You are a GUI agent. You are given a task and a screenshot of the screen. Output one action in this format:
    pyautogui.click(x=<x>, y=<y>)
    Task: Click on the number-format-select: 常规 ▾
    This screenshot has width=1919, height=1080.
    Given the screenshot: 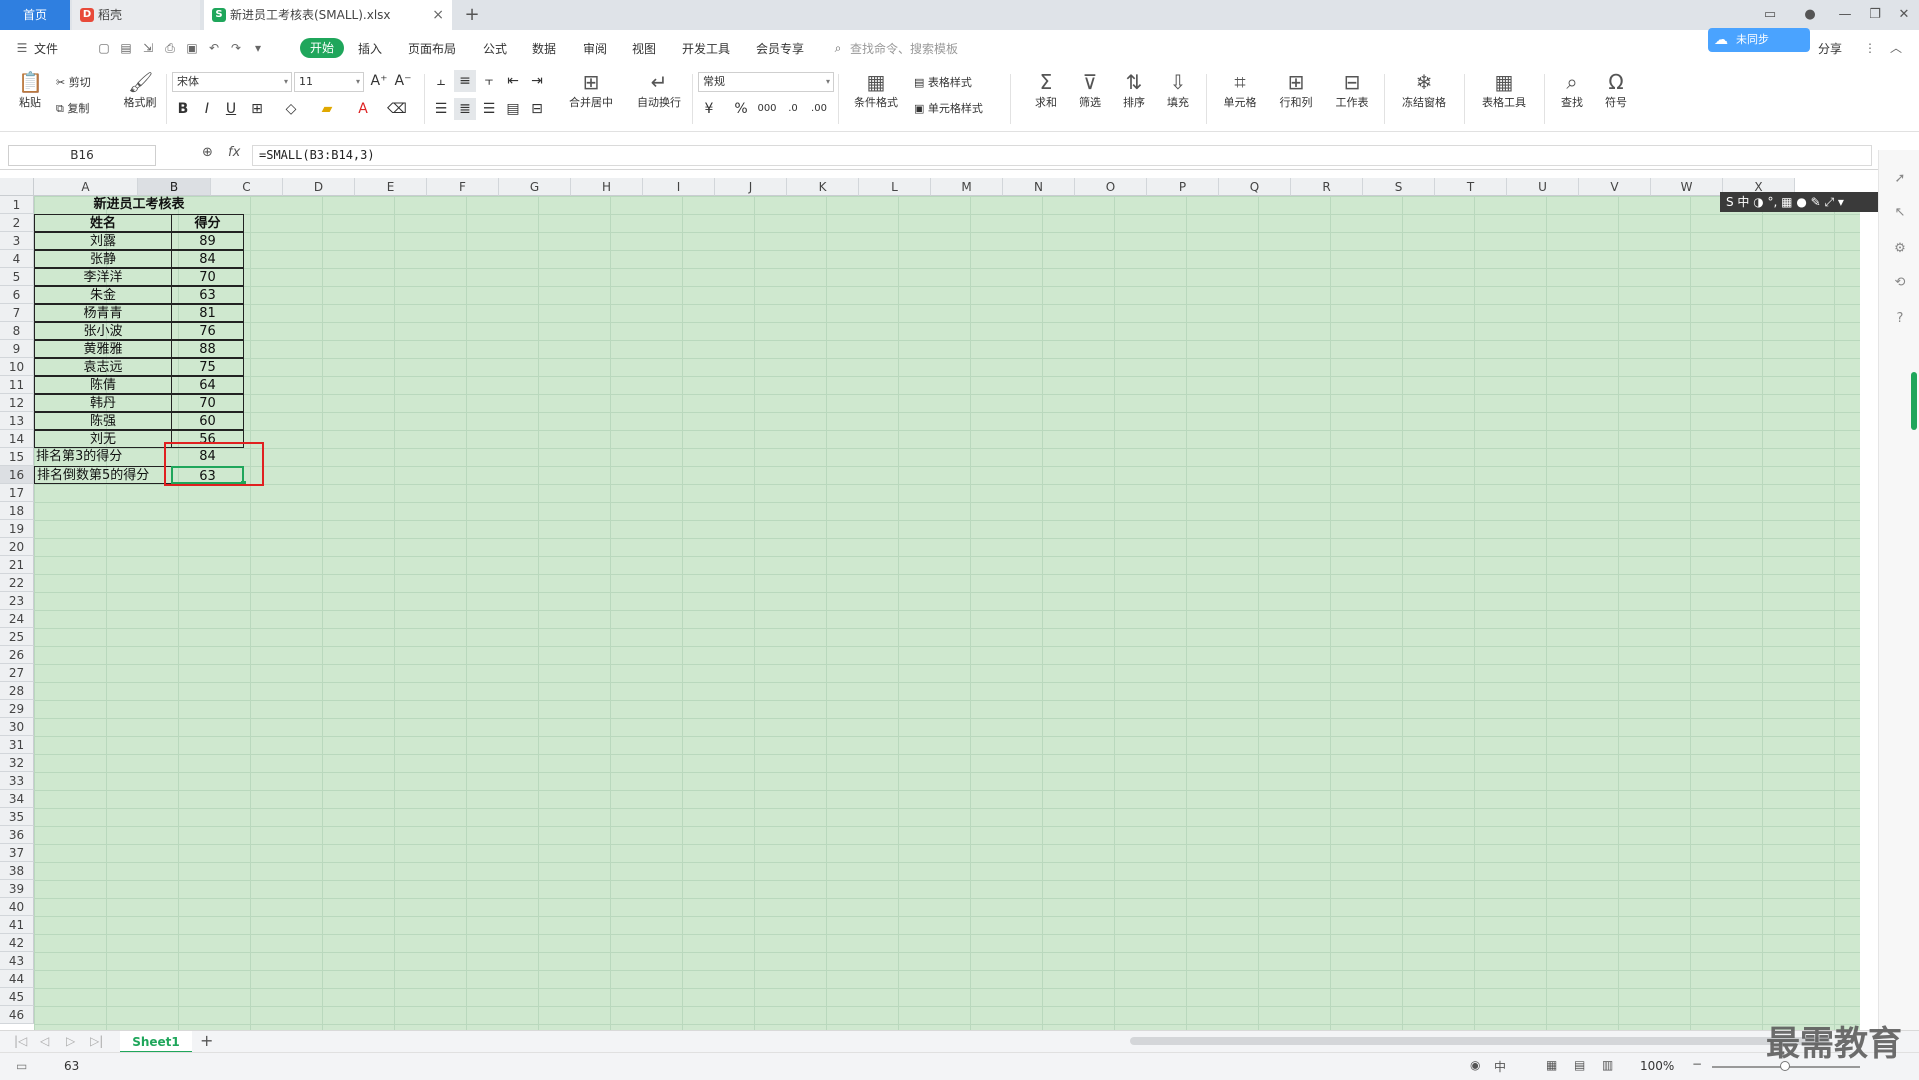 What is the action you would take?
    pyautogui.click(x=766, y=82)
    